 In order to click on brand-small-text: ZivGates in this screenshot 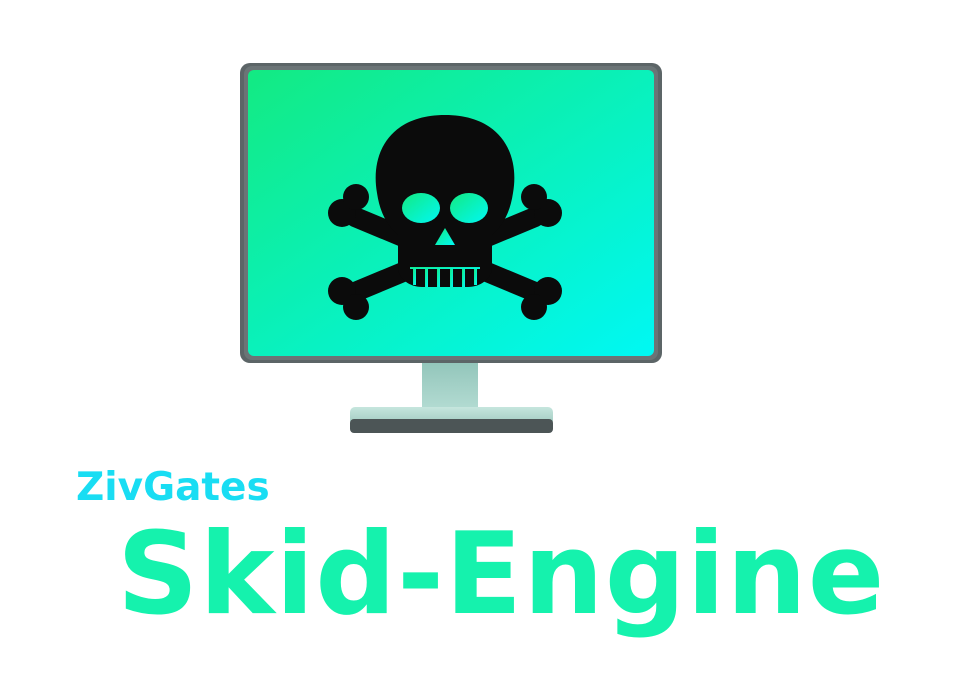, I will do `click(173, 487)`.